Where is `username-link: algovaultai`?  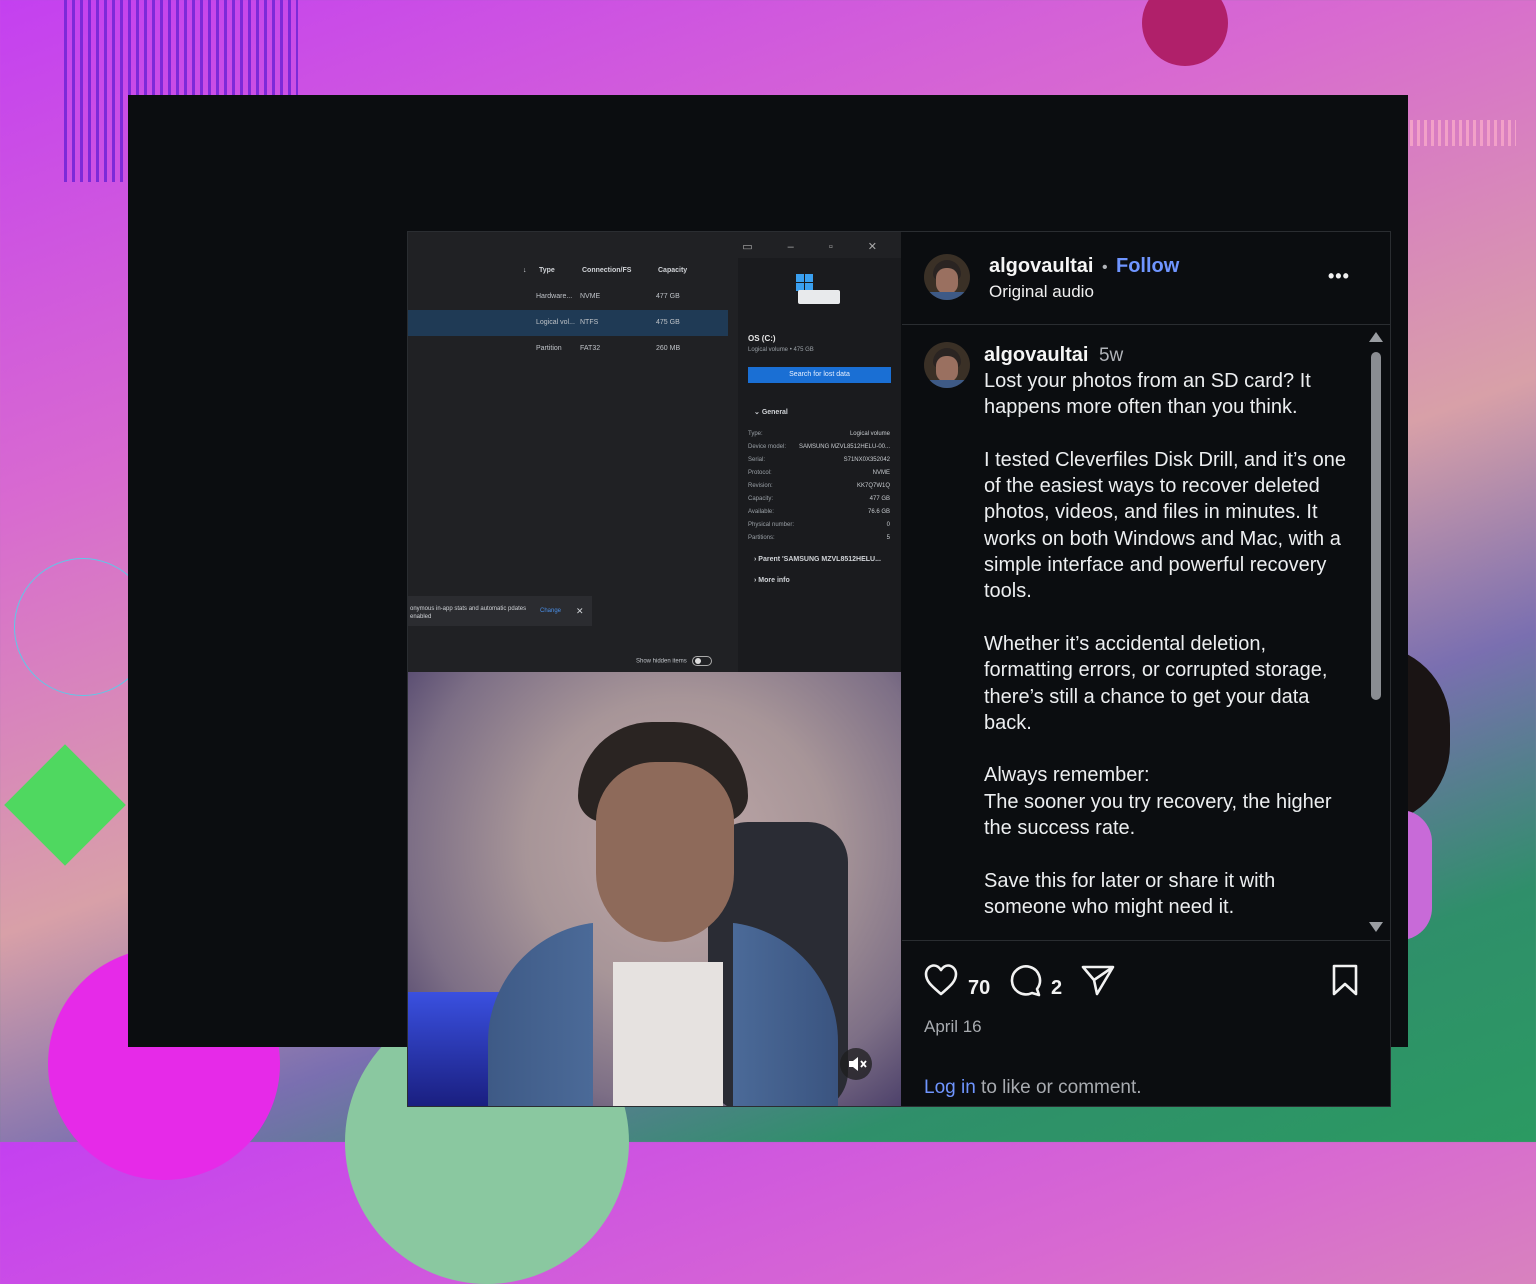 username-link: algovaultai is located at coordinates (1041, 266).